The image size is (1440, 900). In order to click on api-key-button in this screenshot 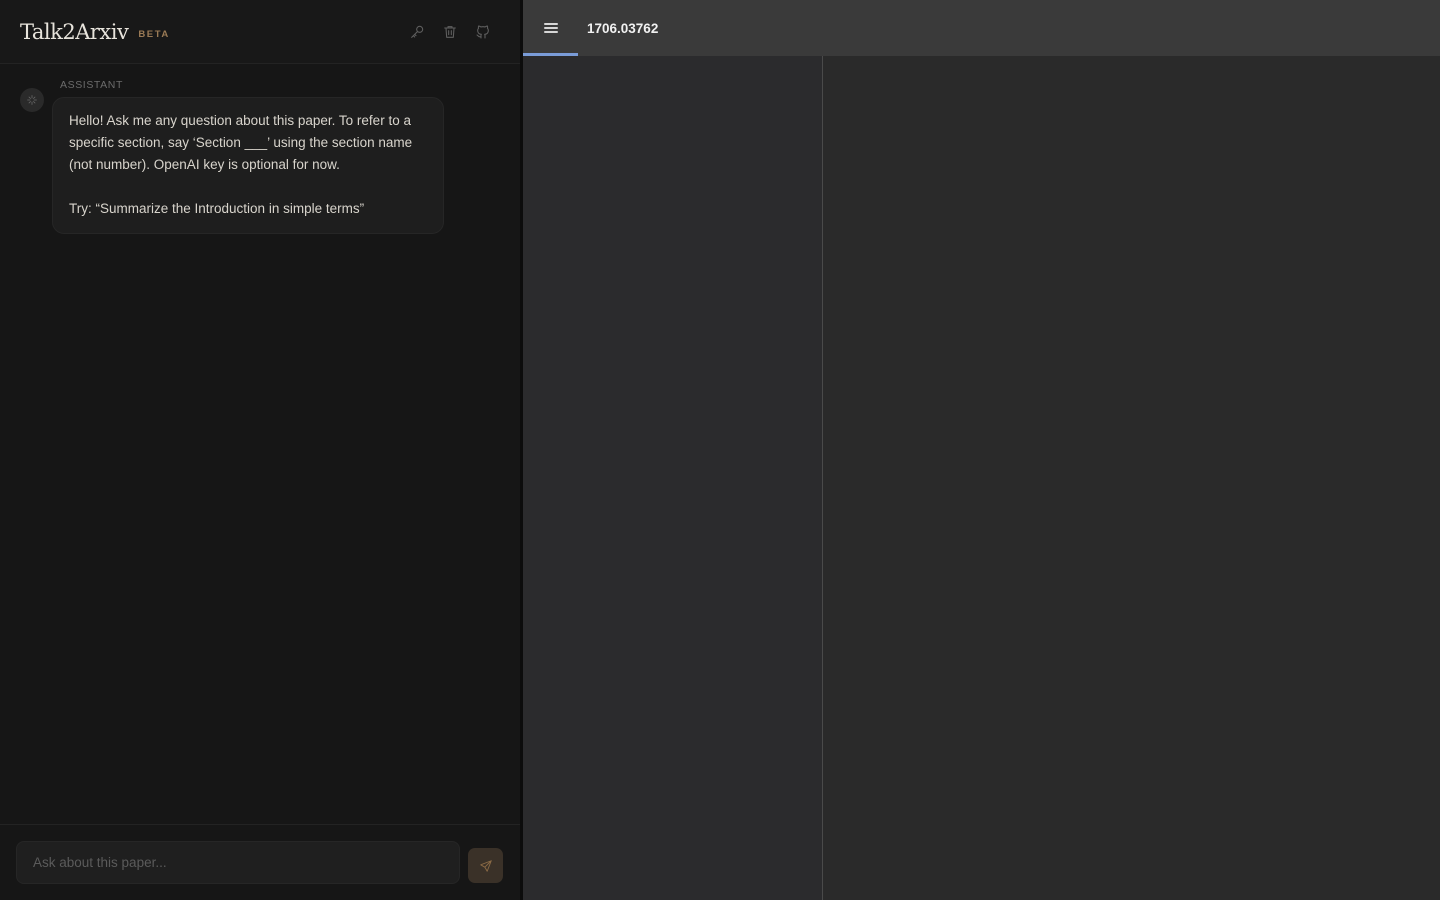, I will do `click(417, 32)`.